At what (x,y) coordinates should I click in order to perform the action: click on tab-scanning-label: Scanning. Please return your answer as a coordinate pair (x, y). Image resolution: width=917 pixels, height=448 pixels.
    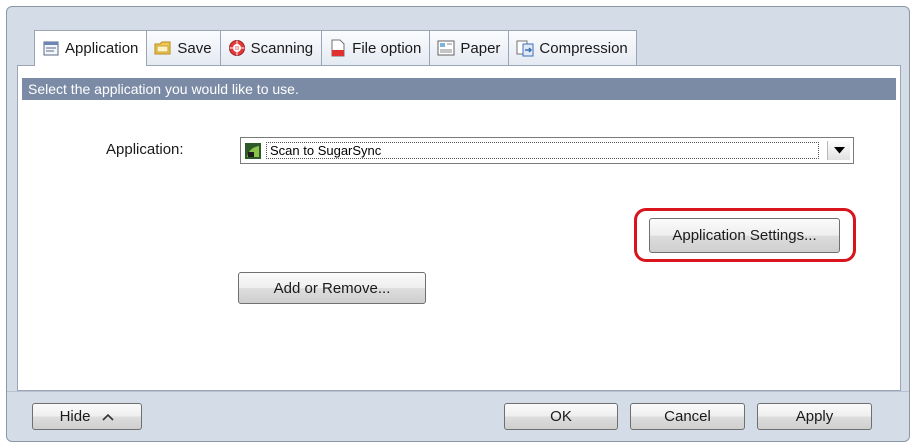
    Looking at the image, I should click on (282, 48).